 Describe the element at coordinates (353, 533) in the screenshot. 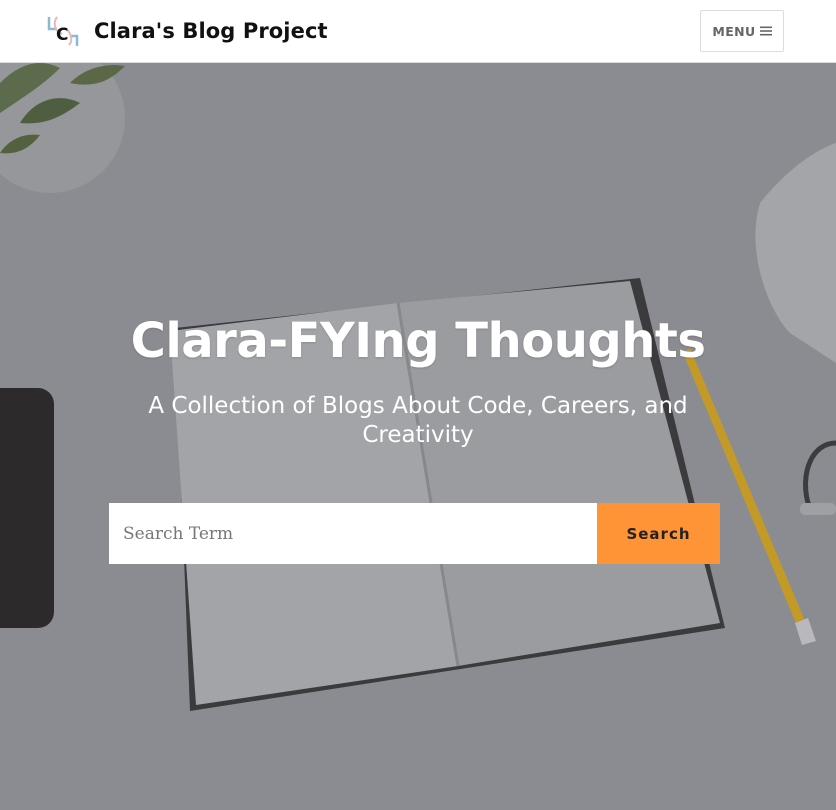

I see `search-input` at that location.